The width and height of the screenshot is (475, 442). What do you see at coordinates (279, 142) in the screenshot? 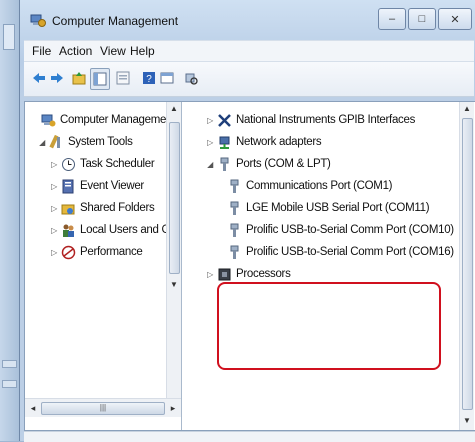
I see `device-label: Network adapters` at bounding box center [279, 142].